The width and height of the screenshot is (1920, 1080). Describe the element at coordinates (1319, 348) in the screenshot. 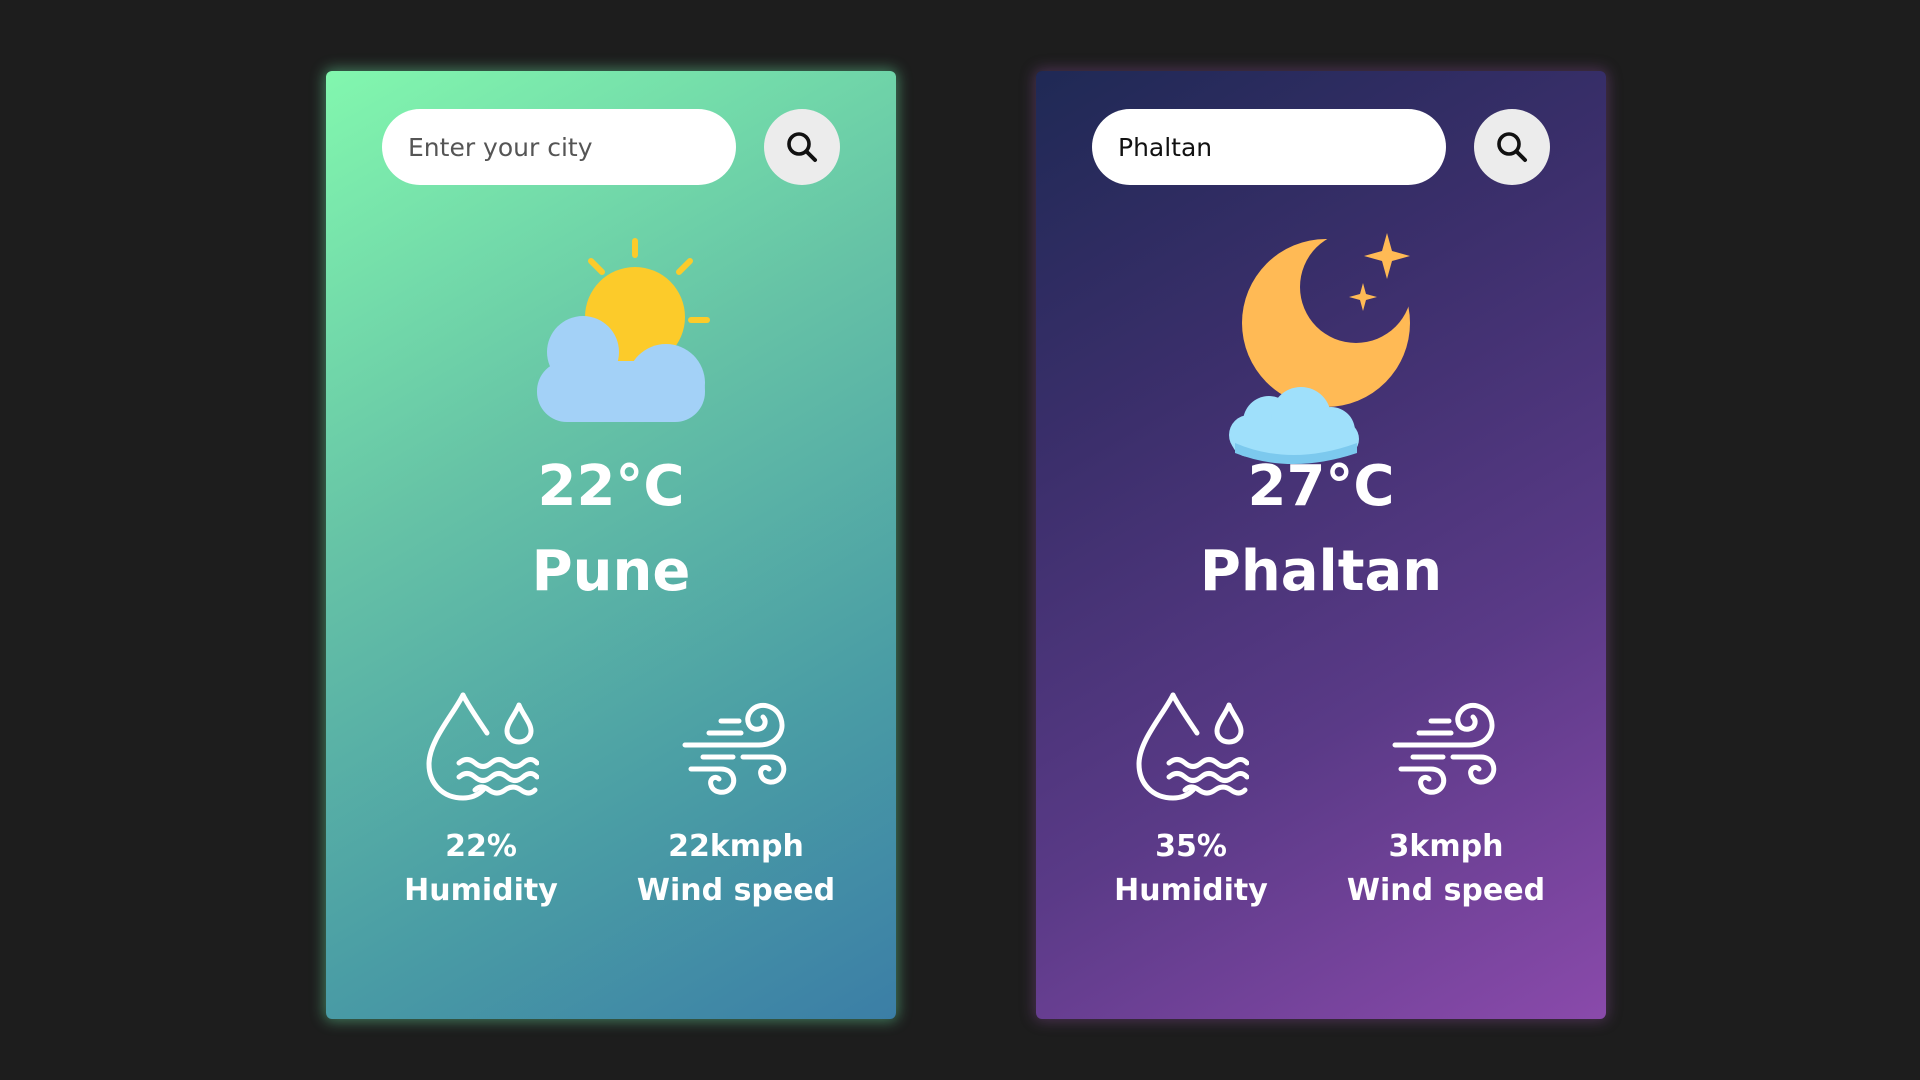

I see `moon-stars-cloud-icon` at that location.